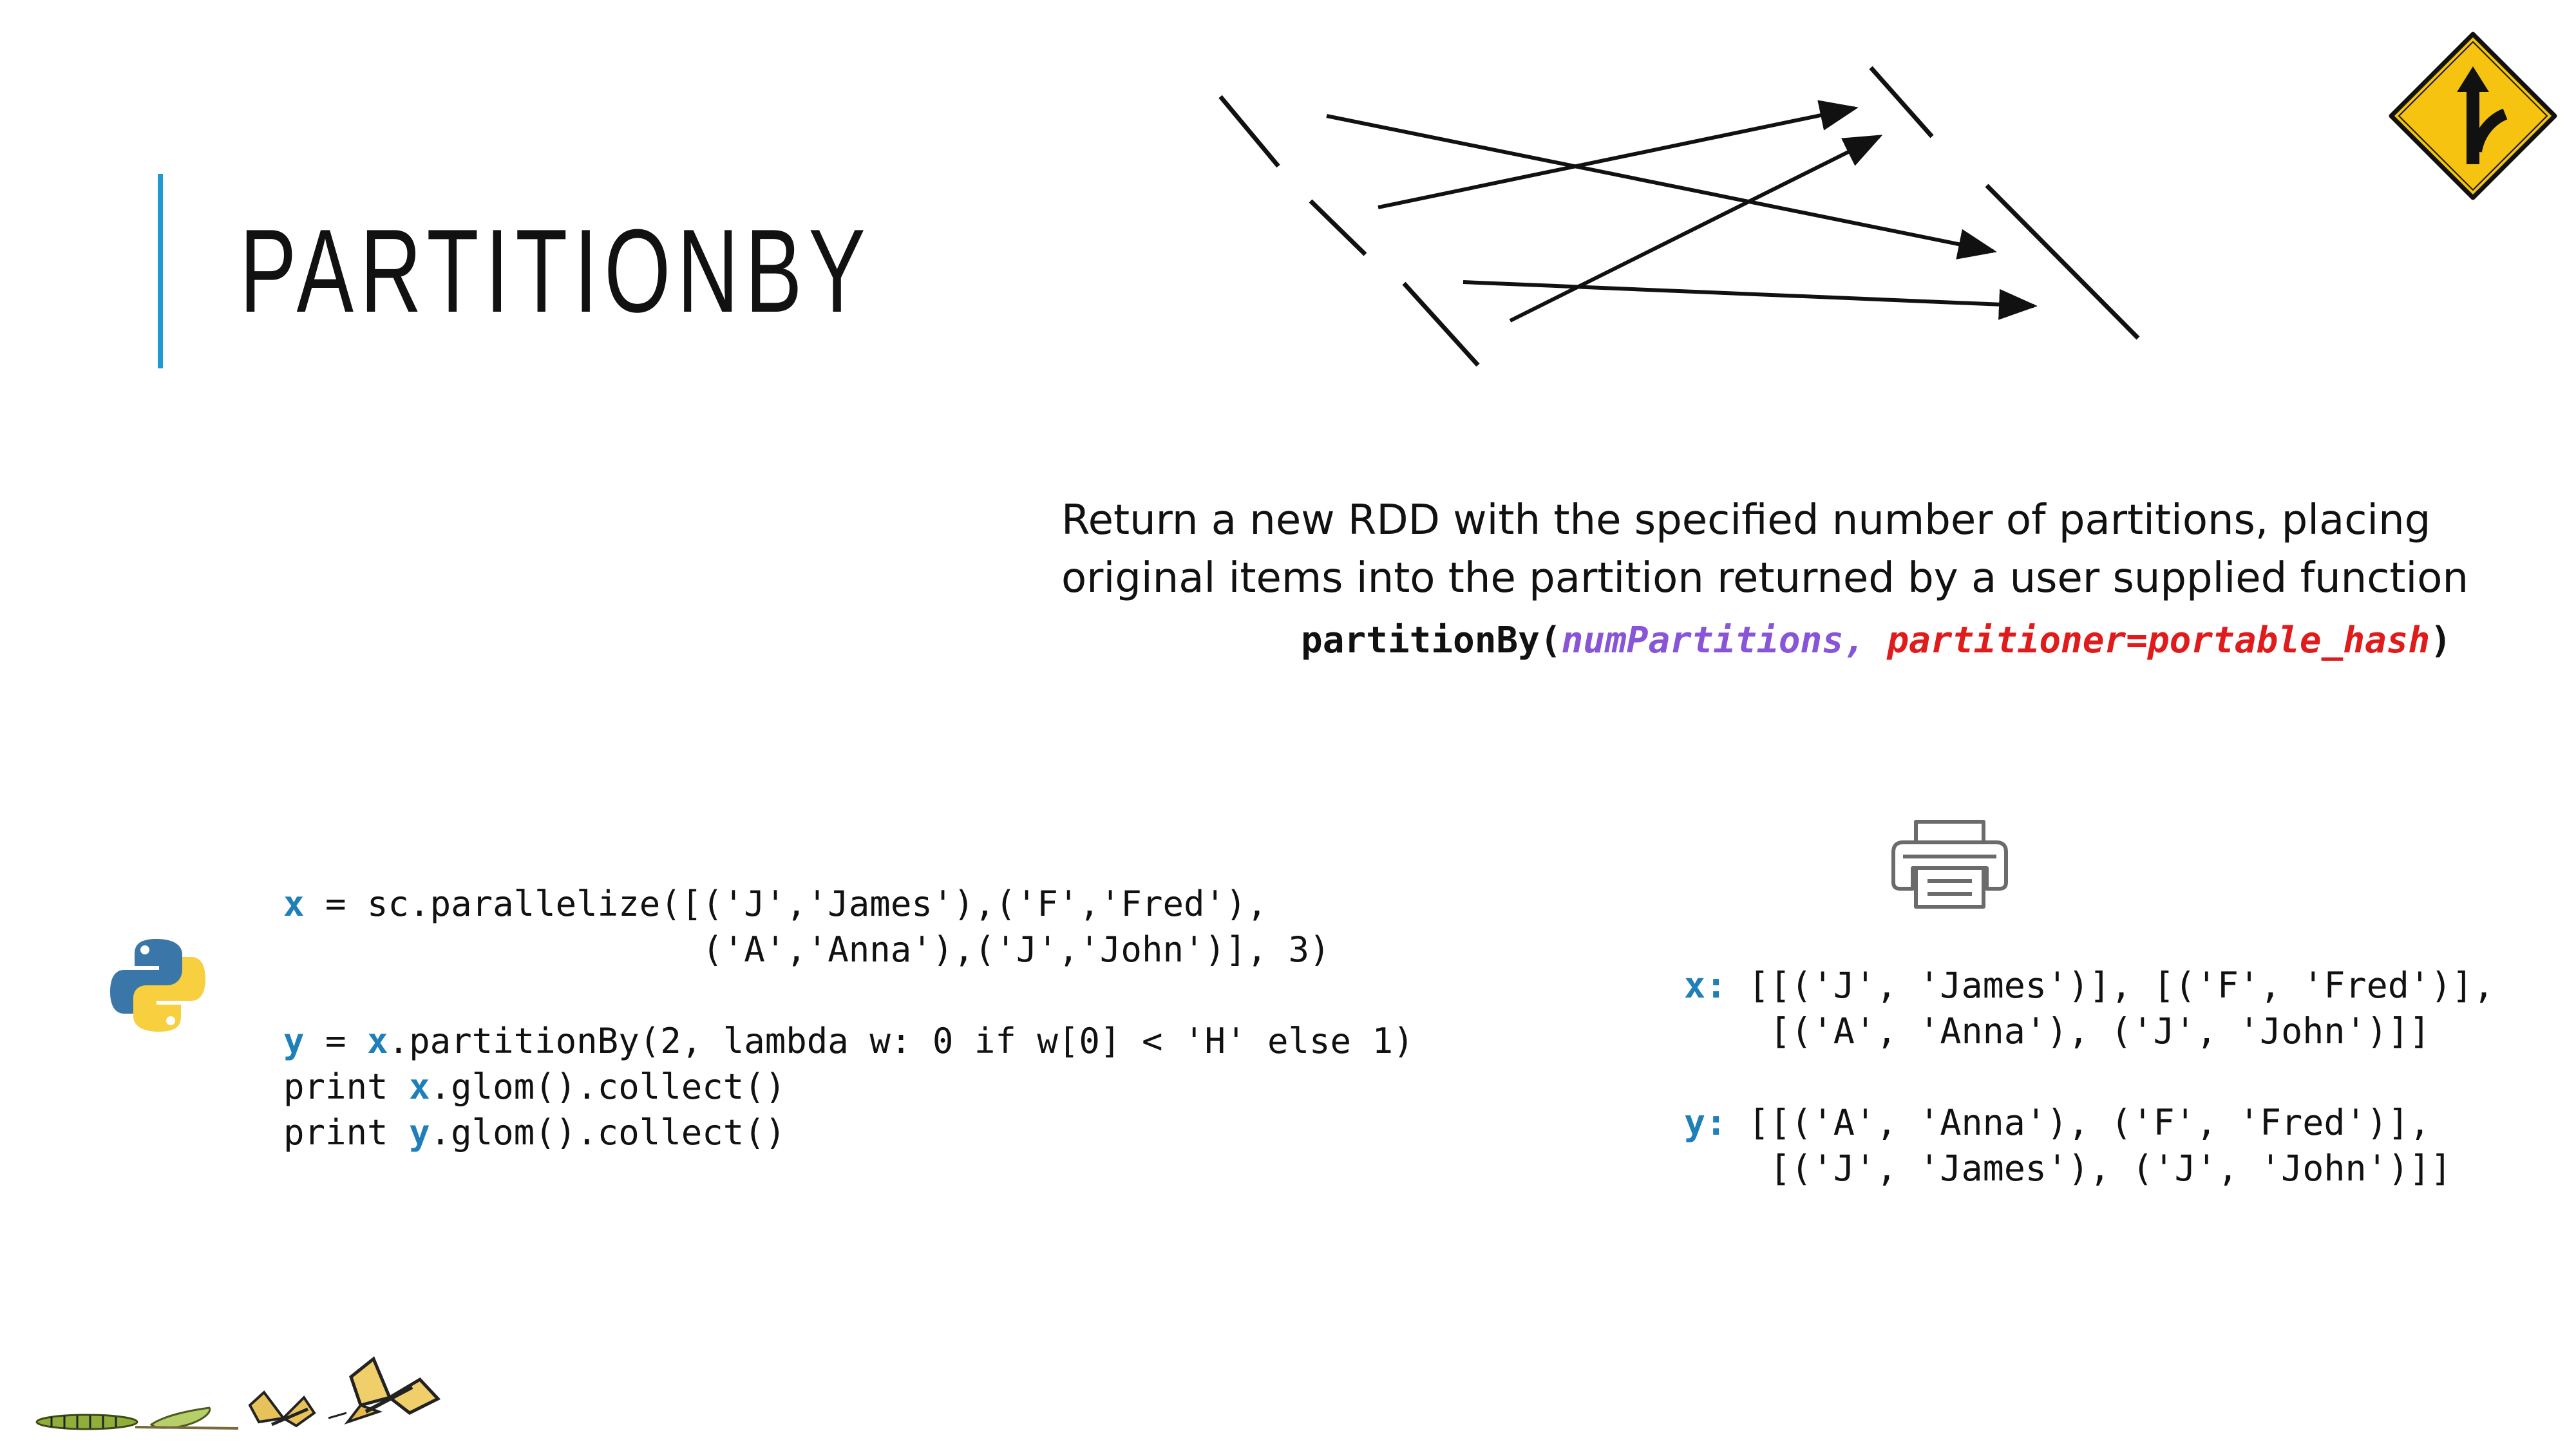 The height and width of the screenshot is (1449, 2576). I want to click on code-line-4-eq: =, so click(336, 1041).